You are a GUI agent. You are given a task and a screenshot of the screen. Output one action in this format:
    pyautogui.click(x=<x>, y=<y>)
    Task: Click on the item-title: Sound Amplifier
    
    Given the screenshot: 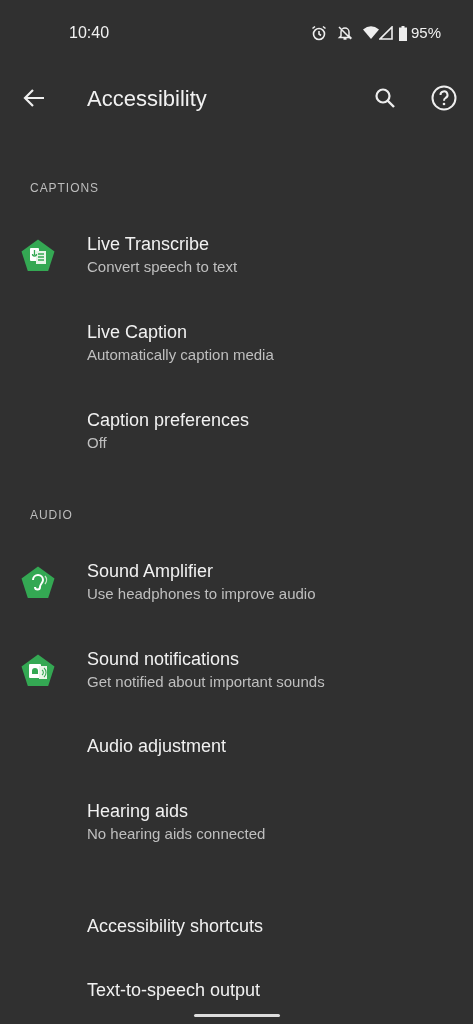 What is the action you would take?
    pyautogui.click(x=151, y=571)
    